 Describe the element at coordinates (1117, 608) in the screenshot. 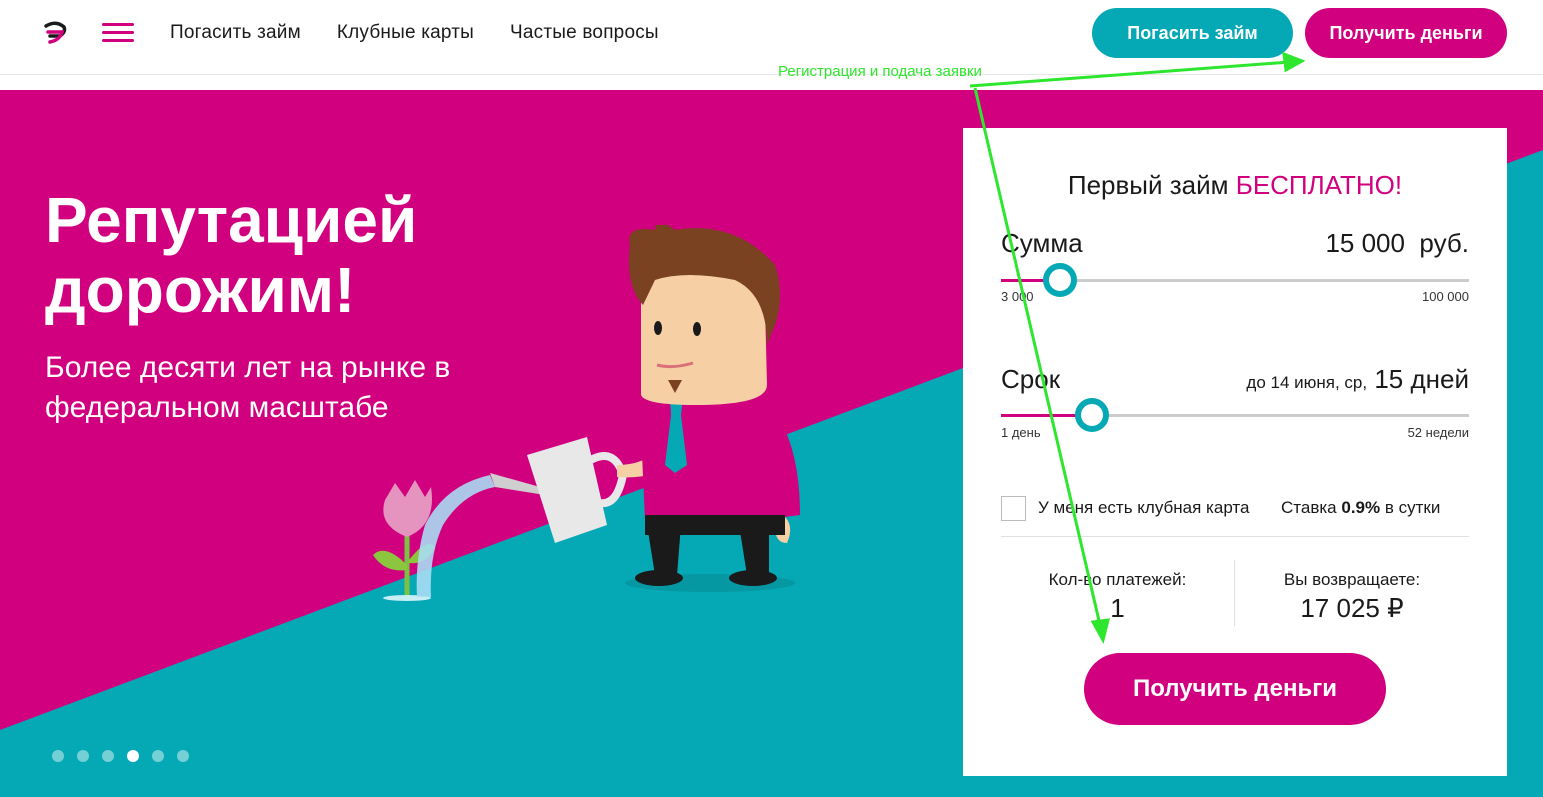

I see `payments-count-value: 1` at that location.